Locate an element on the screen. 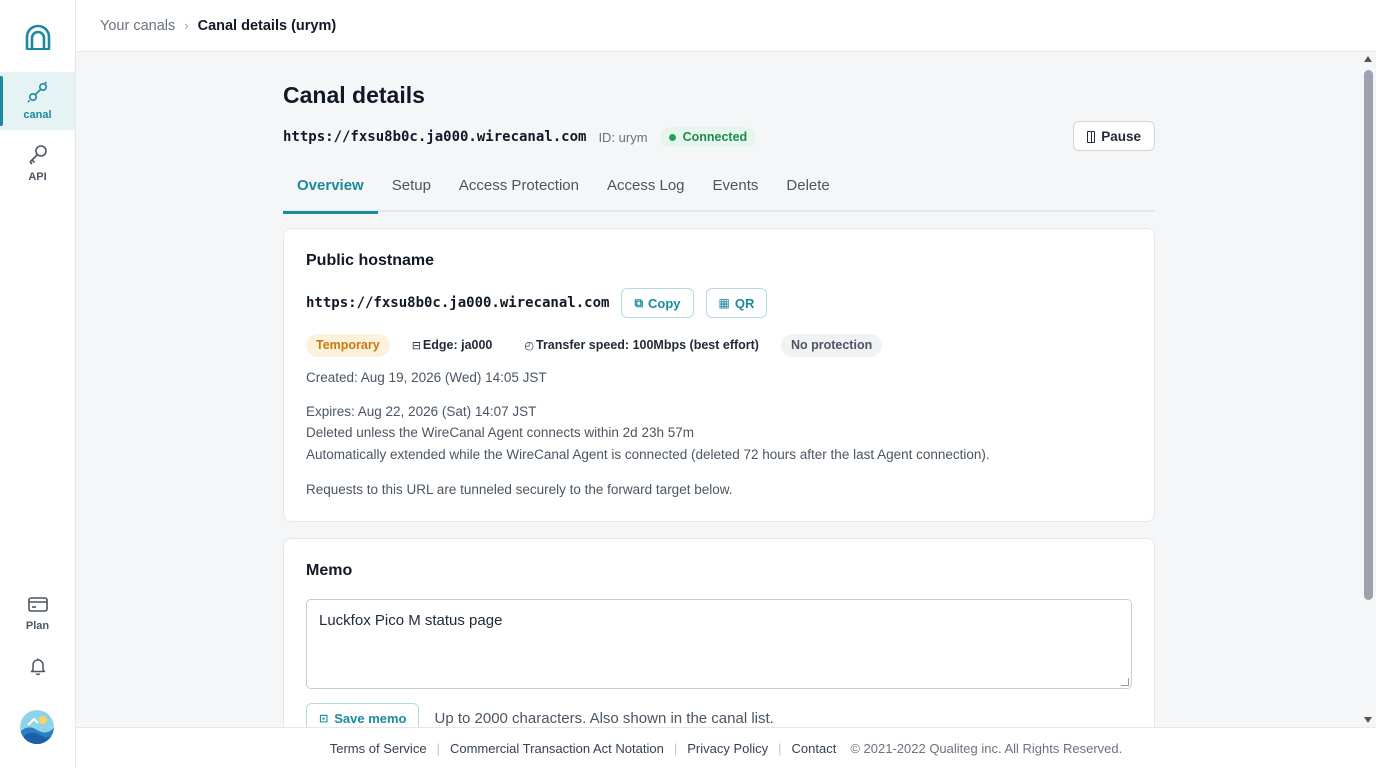 This screenshot has width=1376, height=768. pause-icon is located at coordinates (1091, 137).